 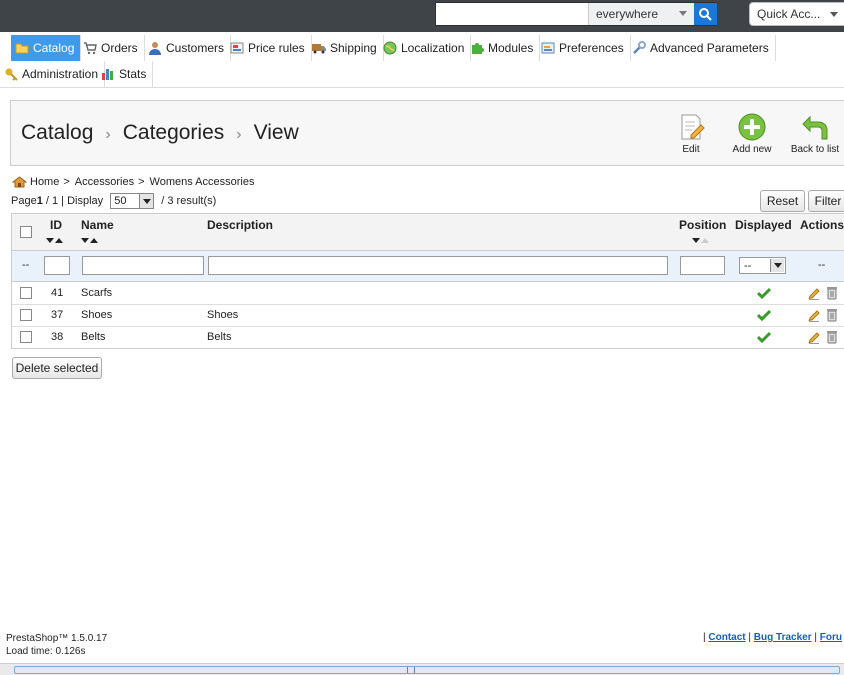 I want to click on preferences-icon, so click(x=548, y=48).